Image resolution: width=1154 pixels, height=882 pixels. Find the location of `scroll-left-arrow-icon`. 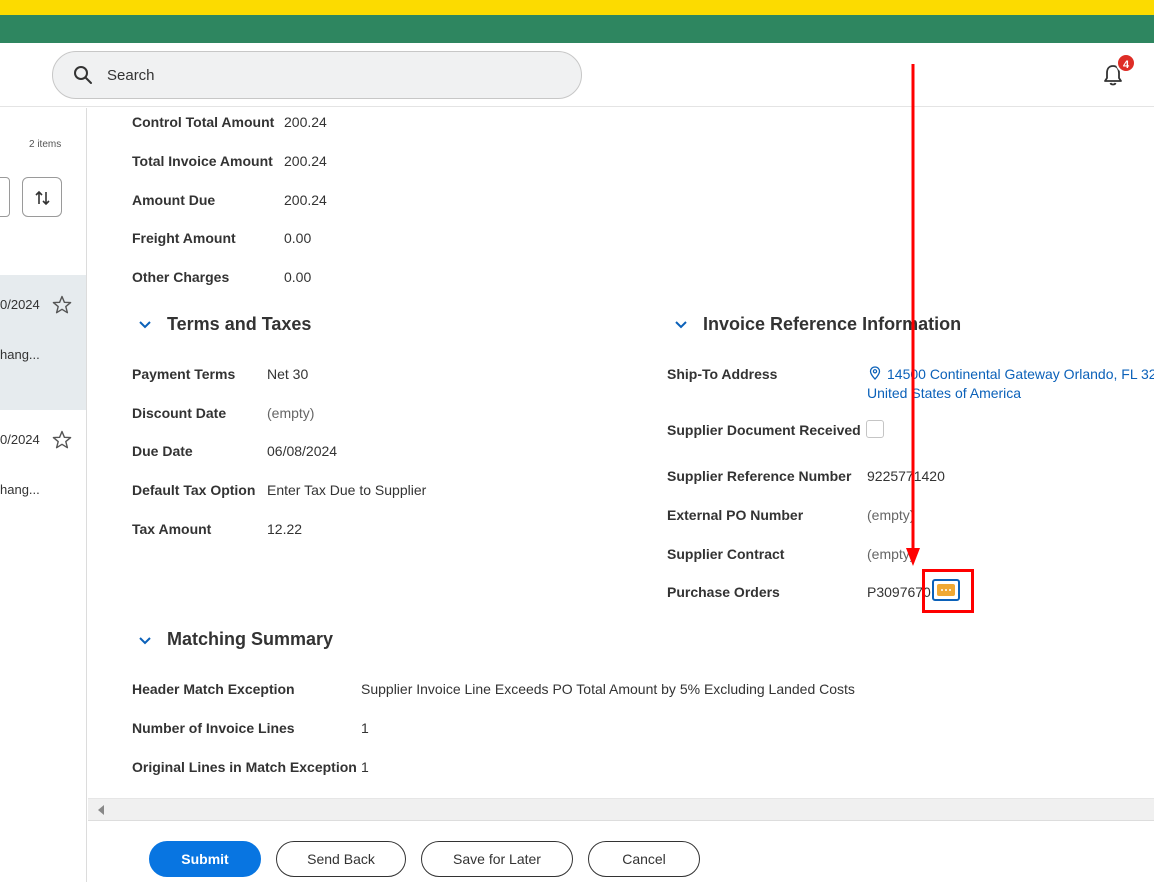

scroll-left-arrow-icon is located at coordinates (101, 810).